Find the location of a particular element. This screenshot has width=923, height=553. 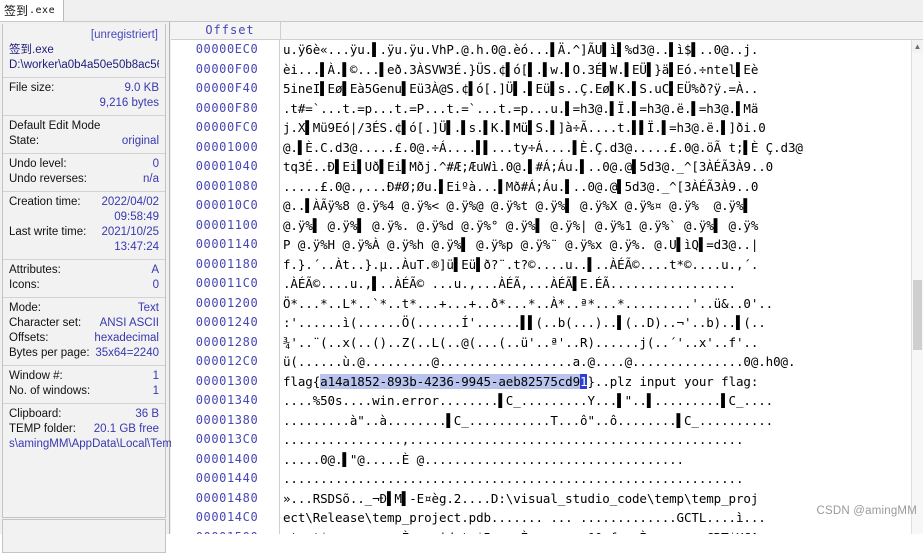

tab-bar: 签到 .exe is located at coordinates (461, 11).